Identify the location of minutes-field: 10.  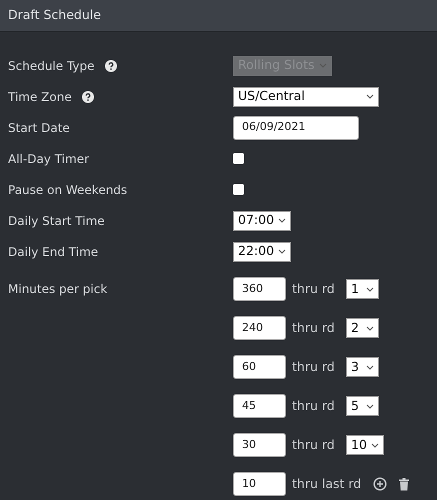
(259, 484).